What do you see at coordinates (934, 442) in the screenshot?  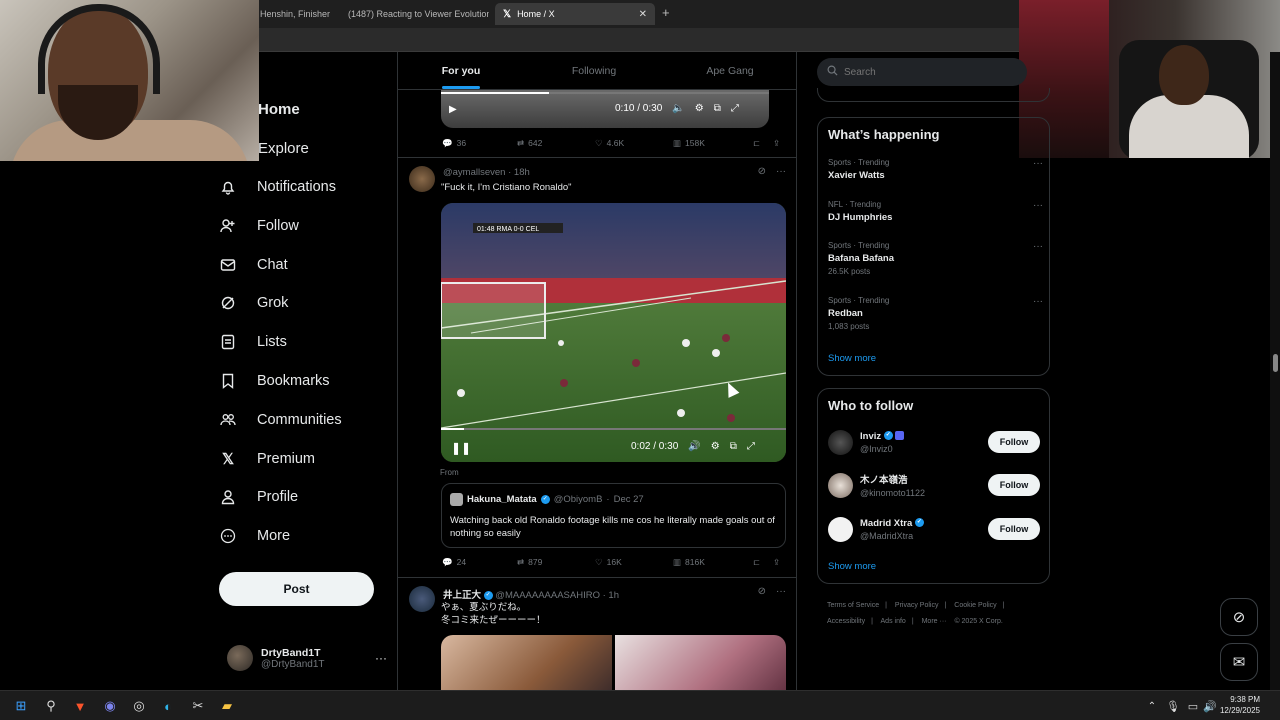 I see `suggested-user: Inviz ✓ @Inviz0 Follow` at bounding box center [934, 442].